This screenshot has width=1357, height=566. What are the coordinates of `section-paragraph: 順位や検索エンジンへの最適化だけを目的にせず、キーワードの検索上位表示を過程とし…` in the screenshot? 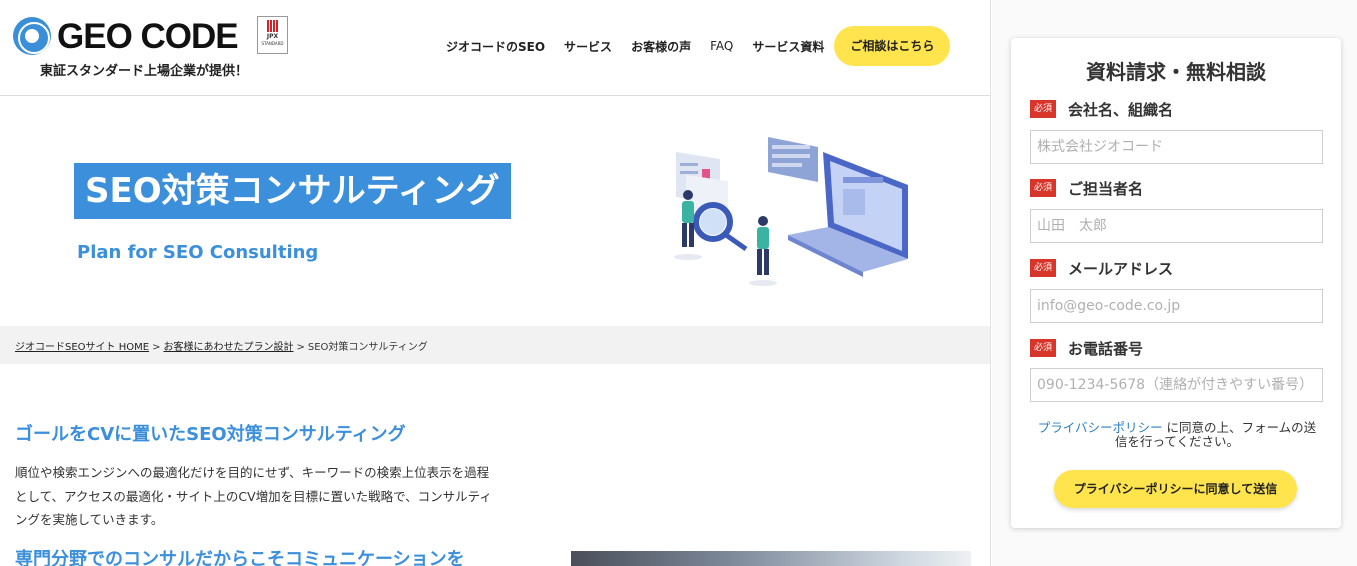 It's located at (253, 496).